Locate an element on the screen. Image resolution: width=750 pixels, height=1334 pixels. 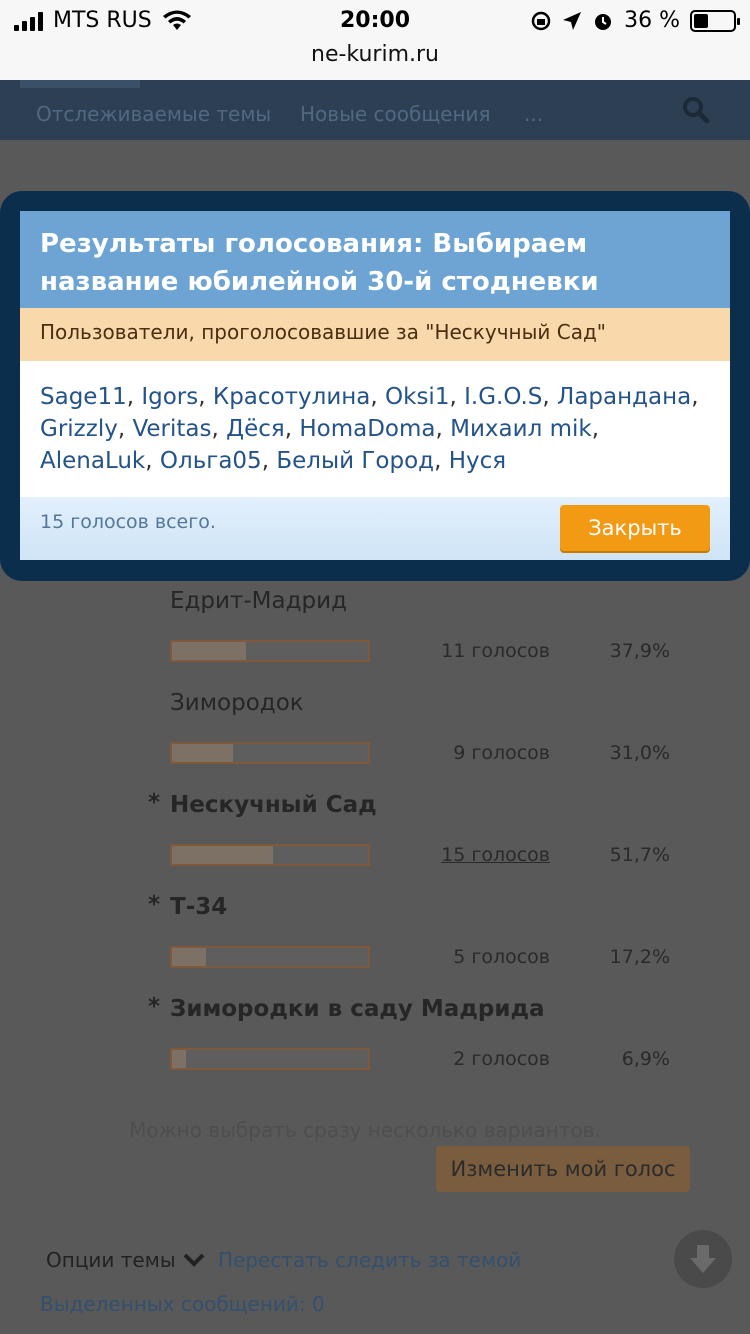
voter-link: Ларандана is located at coordinates (624, 397).